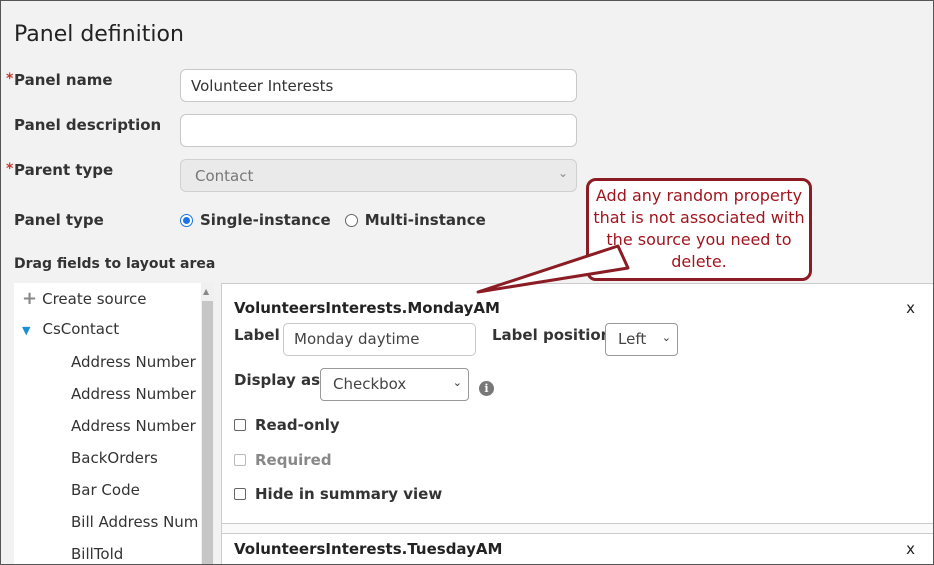 This screenshot has width=934, height=565. I want to click on tree-item: BackOrders, so click(114, 458).